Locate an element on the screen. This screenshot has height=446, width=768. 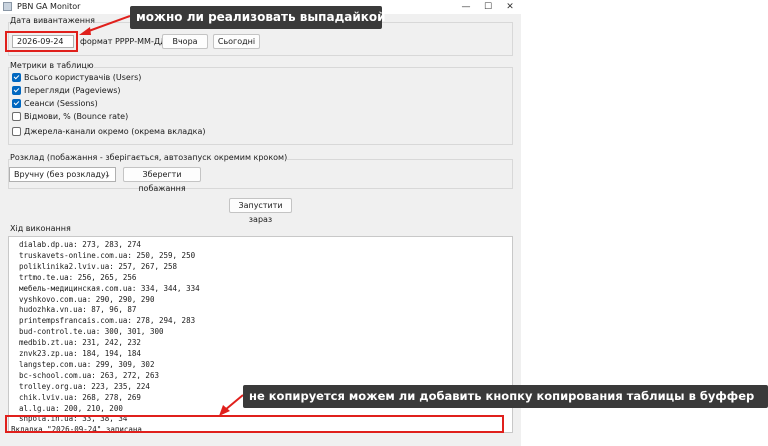
sessions-checkbox is located at coordinates (16, 103).